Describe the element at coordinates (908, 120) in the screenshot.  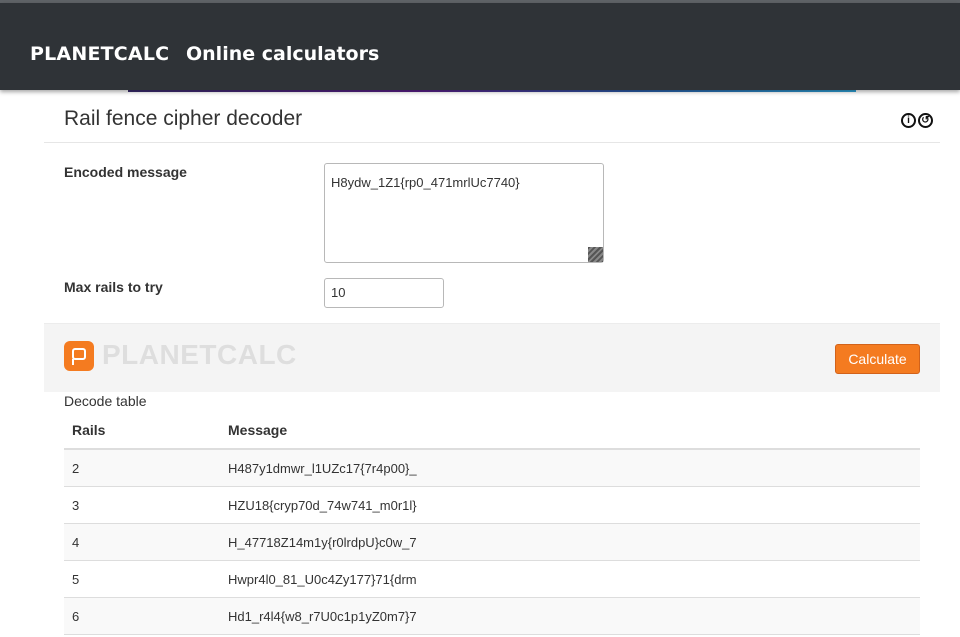
I see `info-icon: i` at that location.